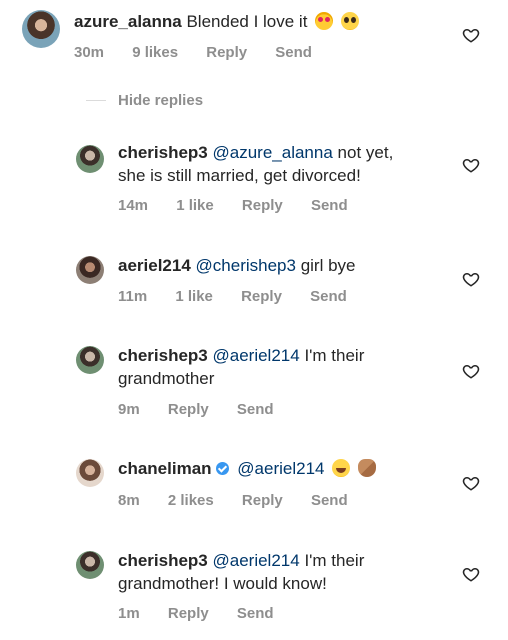  What do you see at coordinates (191, 500) in the screenshot?
I see `likes-count: 2 likes` at bounding box center [191, 500].